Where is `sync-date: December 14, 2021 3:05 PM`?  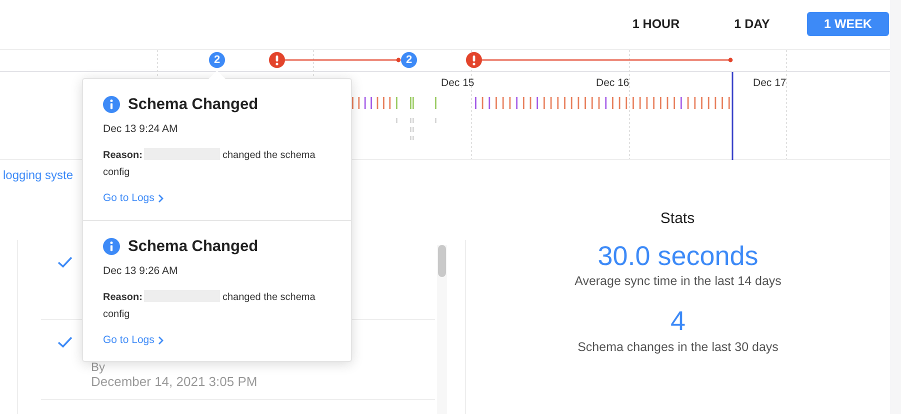
sync-date: December 14, 2021 3:05 PM is located at coordinates (174, 382).